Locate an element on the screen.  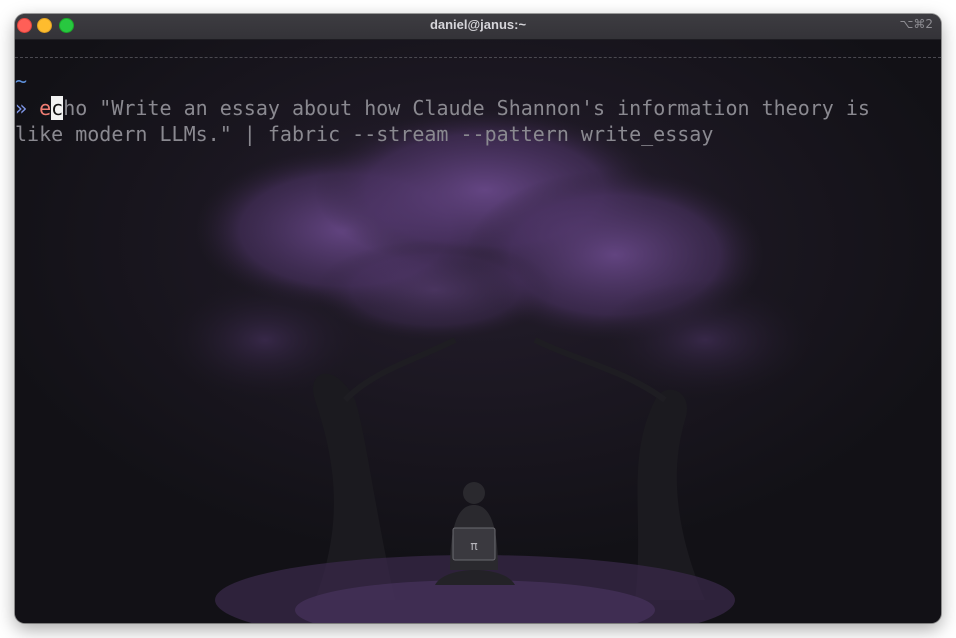
prompt-divider is located at coordinates (478, 57).